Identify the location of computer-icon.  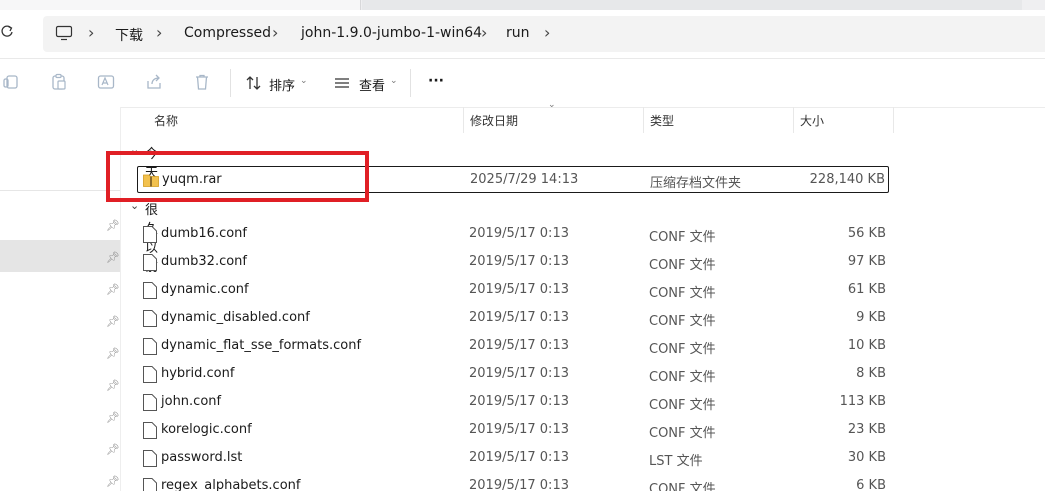
(64, 35).